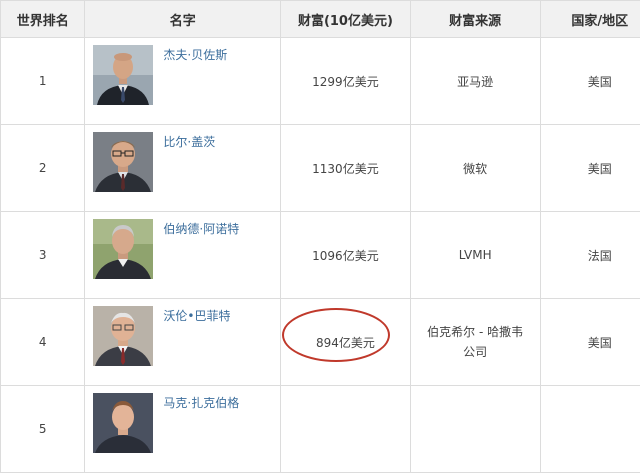 The image size is (640, 473). Describe the element at coordinates (189, 141) in the screenshot. I see `person-name-link: 比尔·盖茨` at that location.